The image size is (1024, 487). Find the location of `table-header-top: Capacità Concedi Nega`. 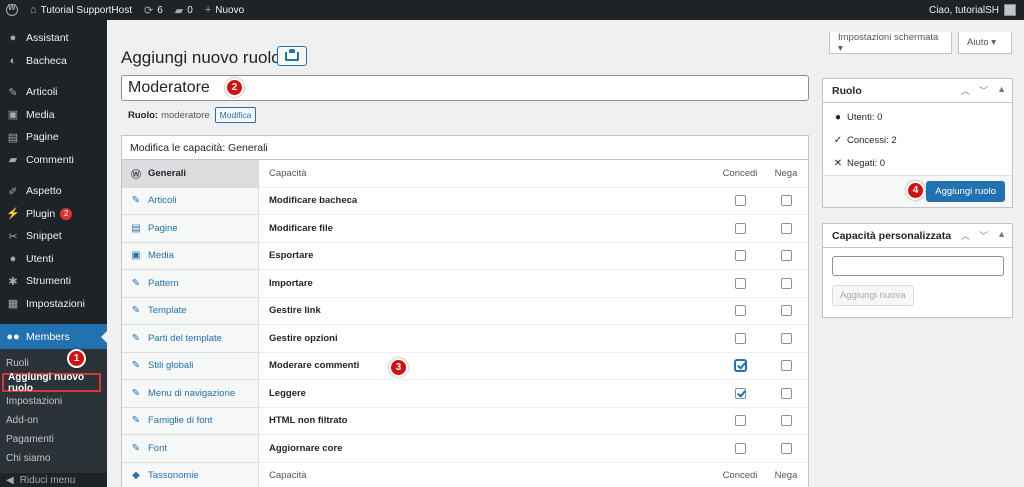

table-header-top: Capacità Concedi Nega is located at coordinates (533, 174).